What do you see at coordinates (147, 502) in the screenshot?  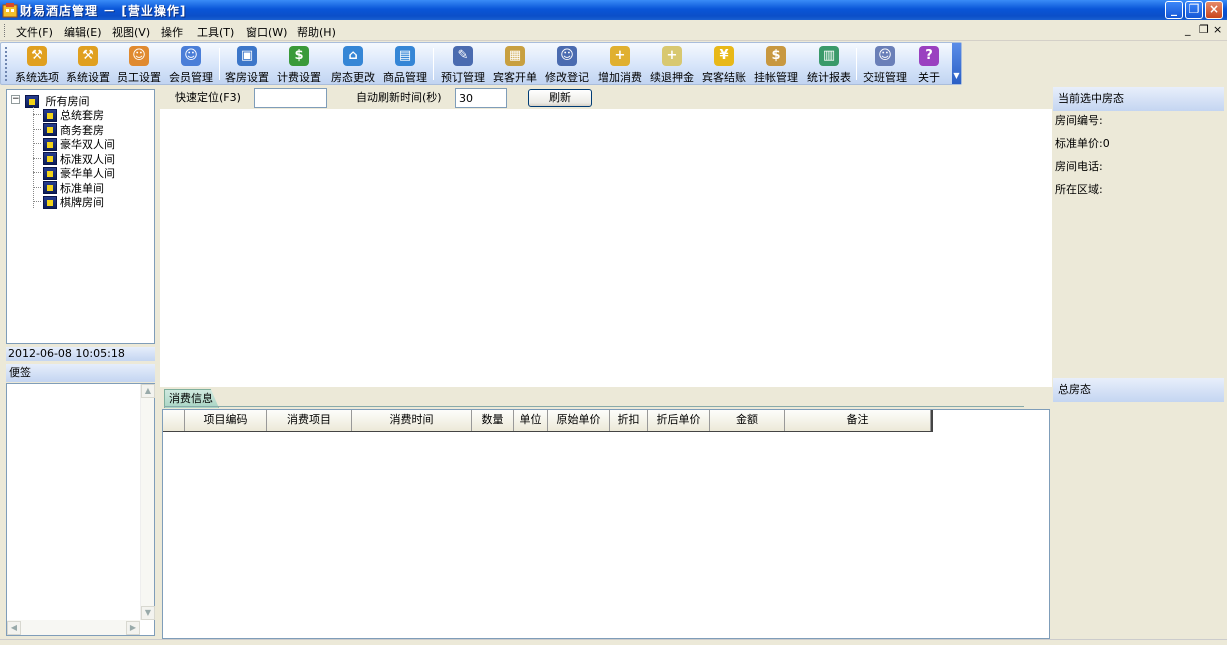 I see `notes-vertical-scrollbar: ▲ ▼` at bounding box center [147, 502].